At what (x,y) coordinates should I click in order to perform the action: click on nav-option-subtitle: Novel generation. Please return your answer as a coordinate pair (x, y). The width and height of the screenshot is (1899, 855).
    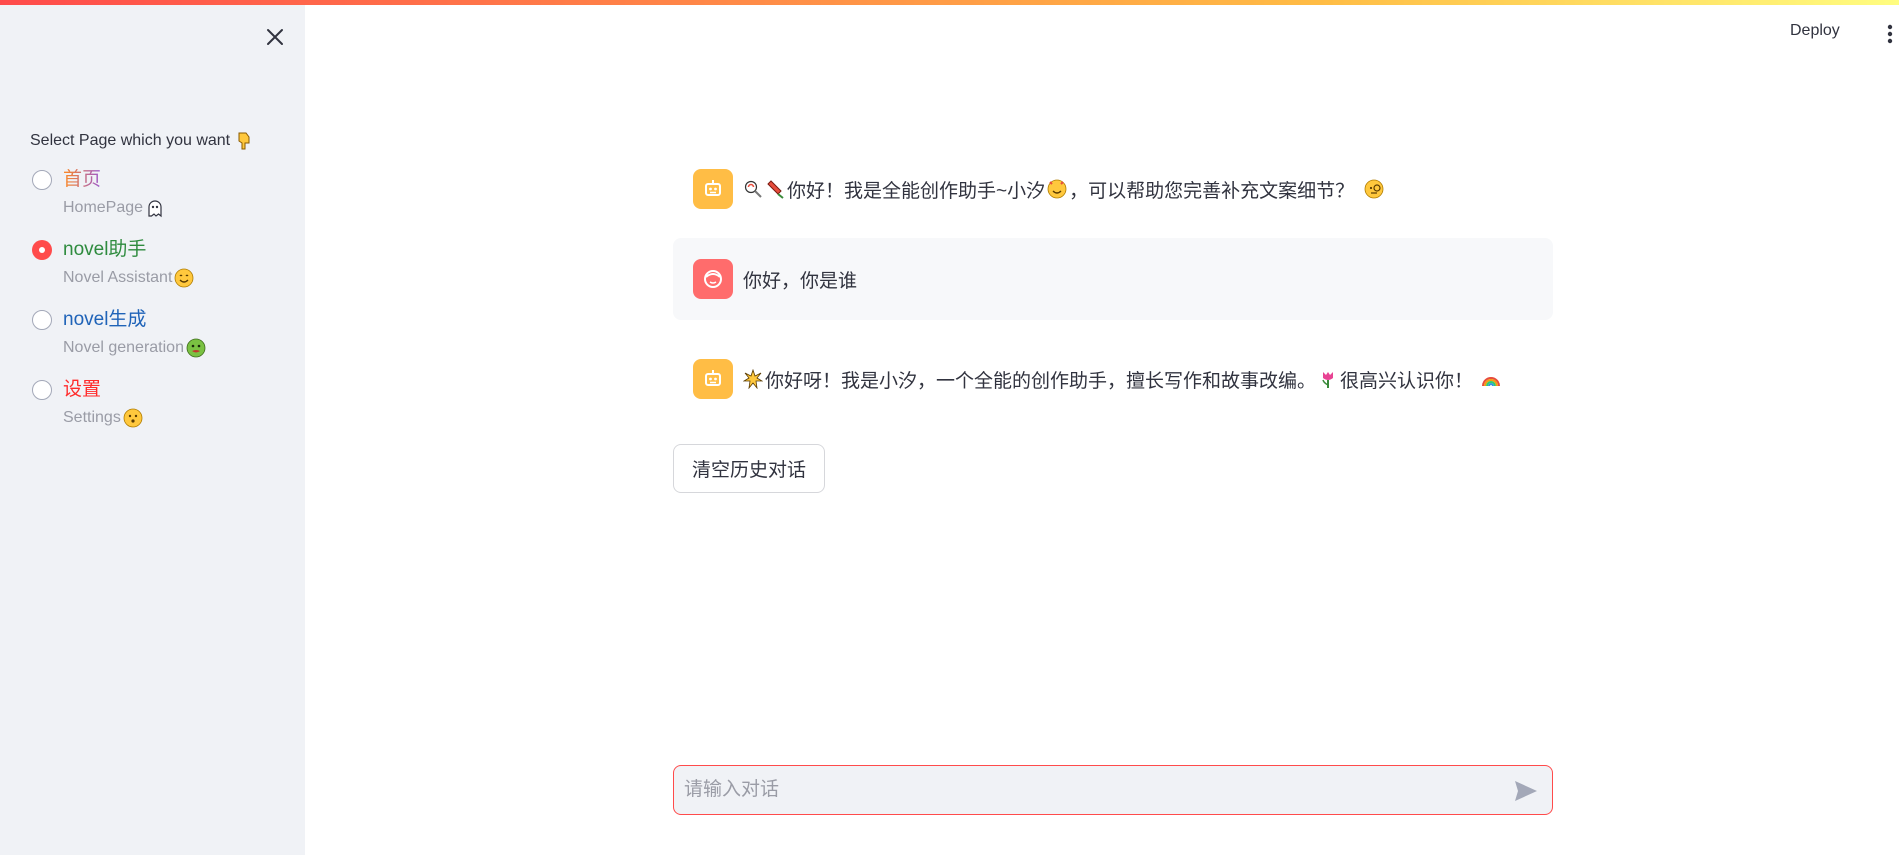
    Looking at the image, I should click on (134, 348).